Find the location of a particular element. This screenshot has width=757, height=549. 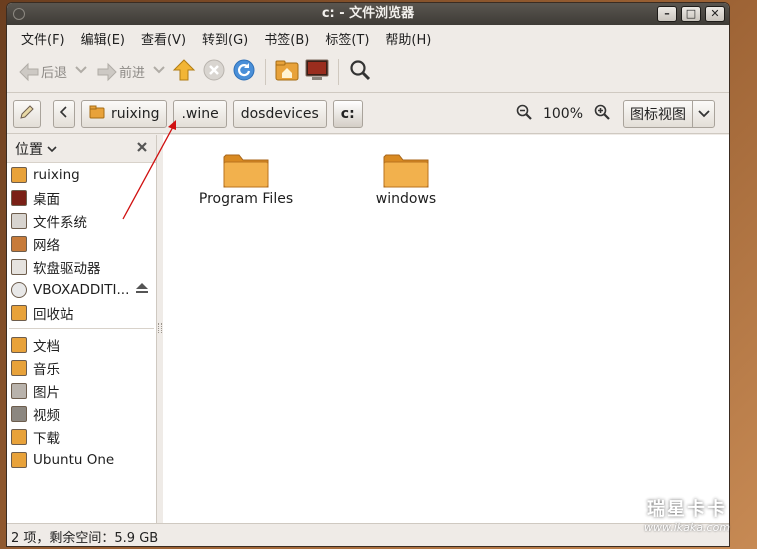

zoom-out-icon is located at coordinates (524, 112).